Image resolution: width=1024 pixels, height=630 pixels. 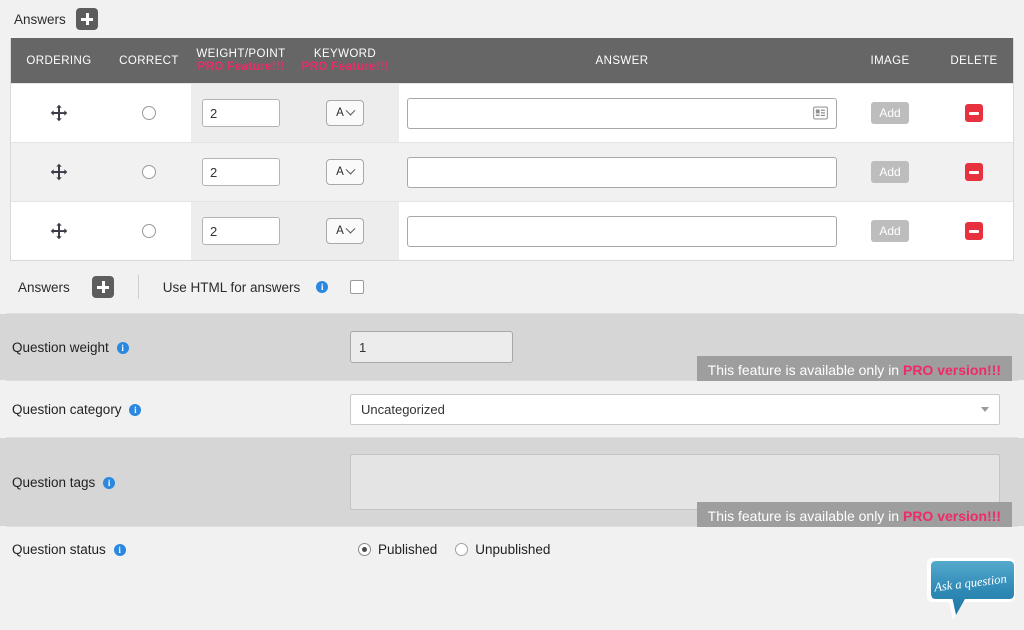 What do you see at coordinates (805, 516) in the screenshot?
I see `pro-banner-prefix: This feature is available only in` at bounding box center [805, 516].